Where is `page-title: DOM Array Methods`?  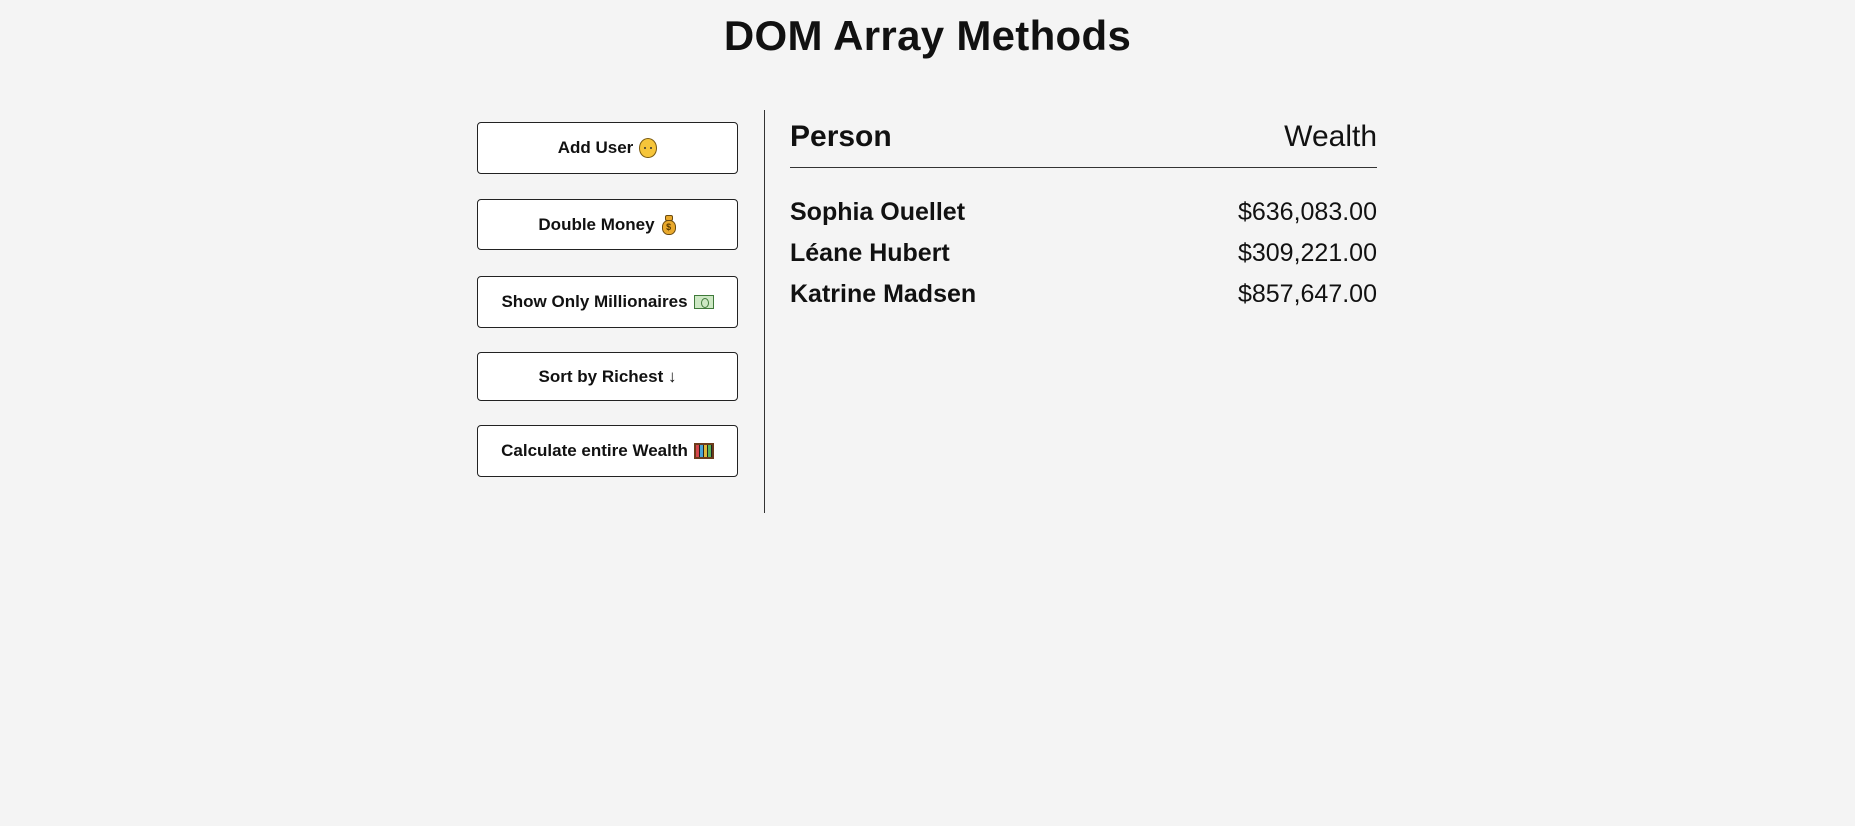 page-title: DOM Array Methods is located at coordinates (927, 35).